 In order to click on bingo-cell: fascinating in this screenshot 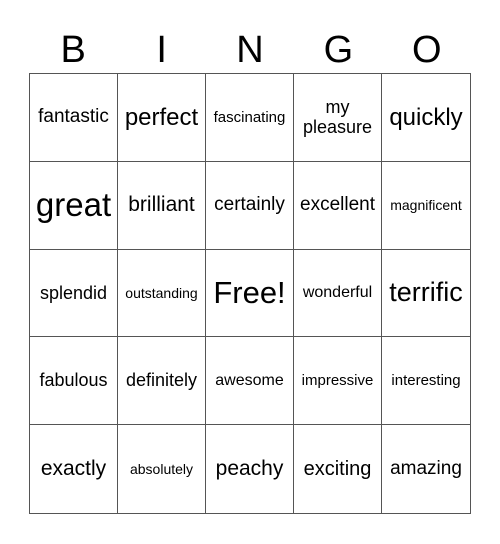, I will do `click(250, 118)`.